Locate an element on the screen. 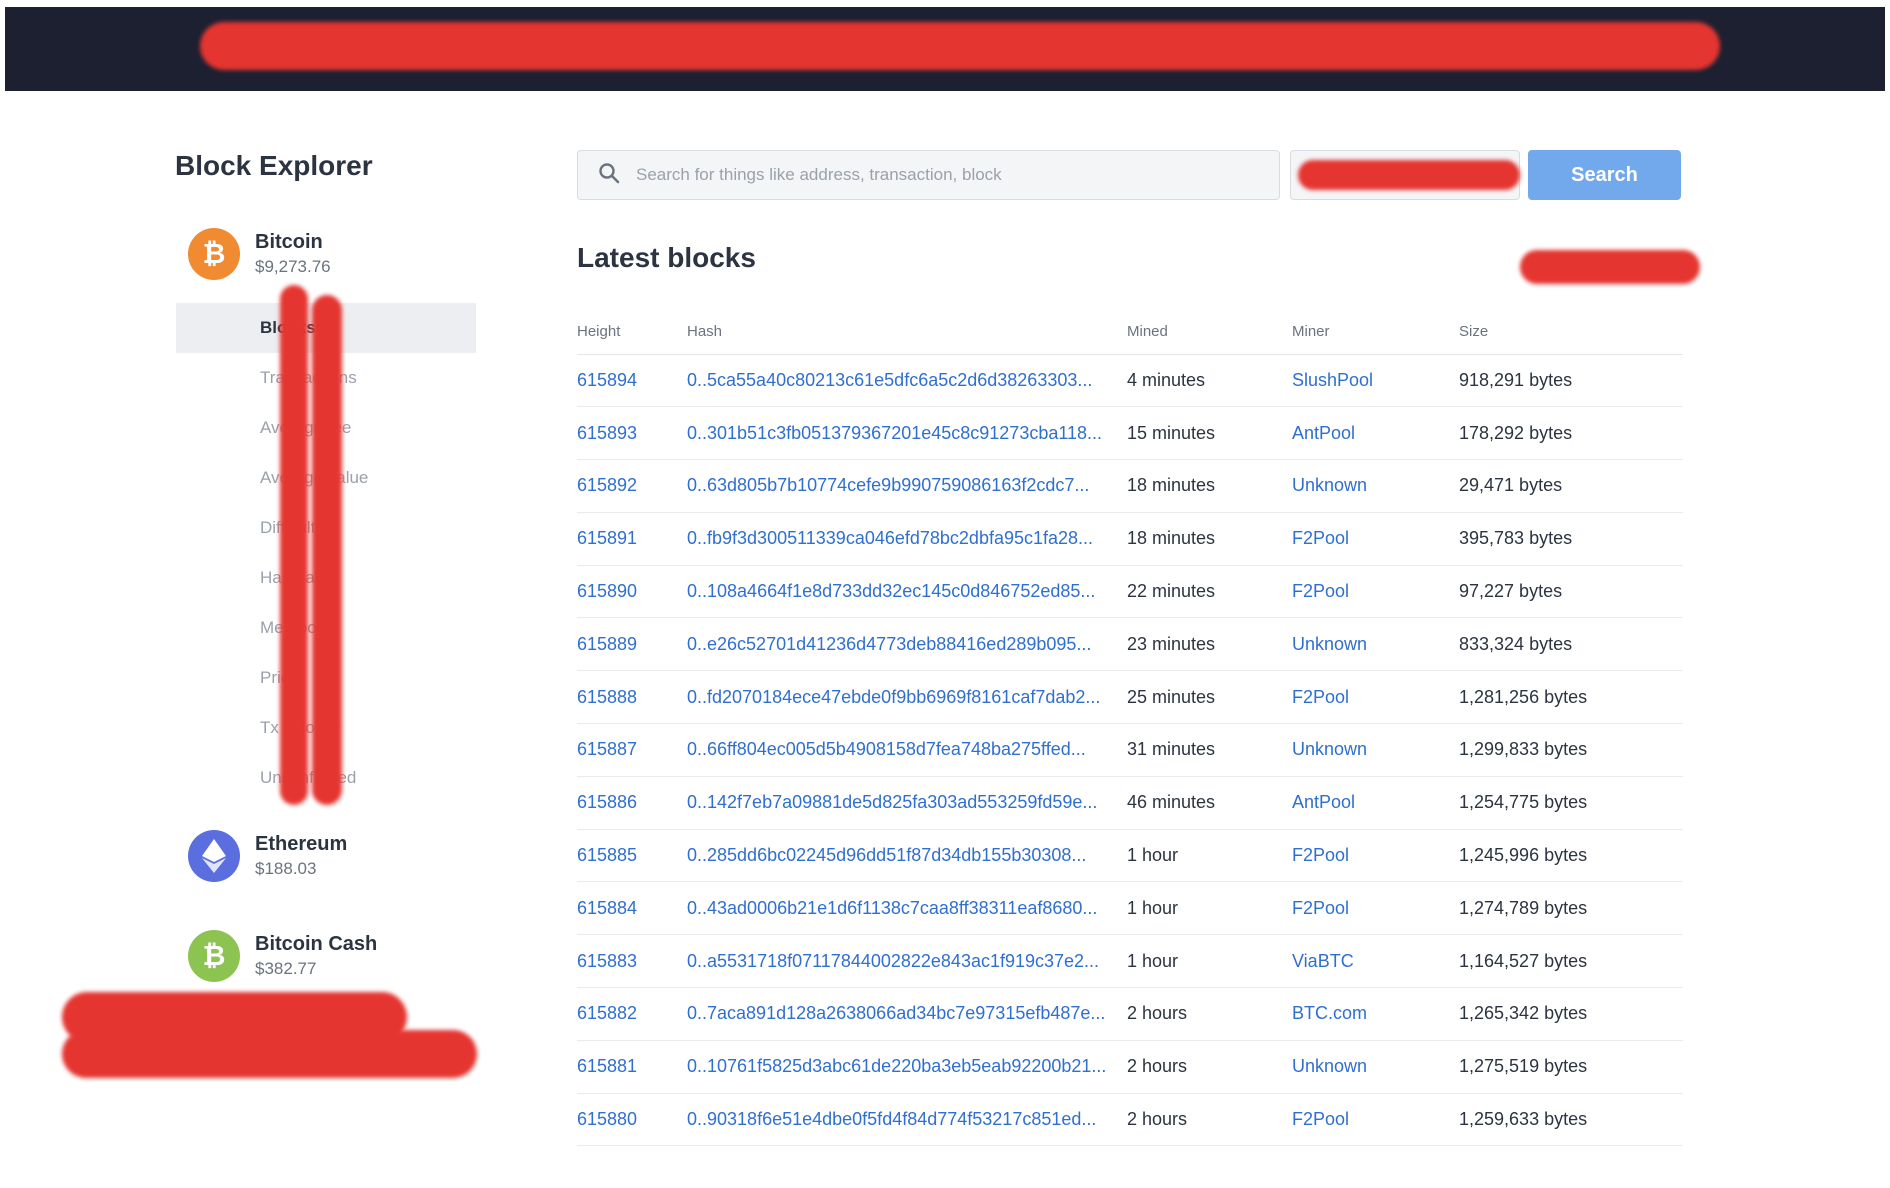  block-size: 97,227 bytes is located at coordinates (1571, 592).